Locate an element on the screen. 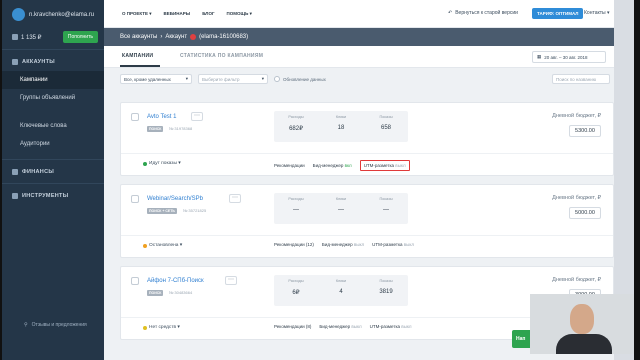 The image size is (640, 360). topup-button: Пополнить is located at coordinates (80, 37).